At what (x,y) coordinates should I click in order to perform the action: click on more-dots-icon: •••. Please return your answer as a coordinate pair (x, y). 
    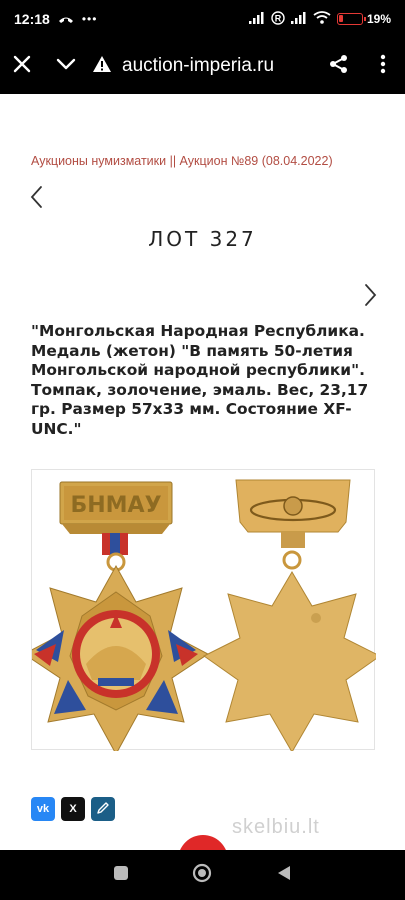
    Looking at the image, I should click on (89, 19).